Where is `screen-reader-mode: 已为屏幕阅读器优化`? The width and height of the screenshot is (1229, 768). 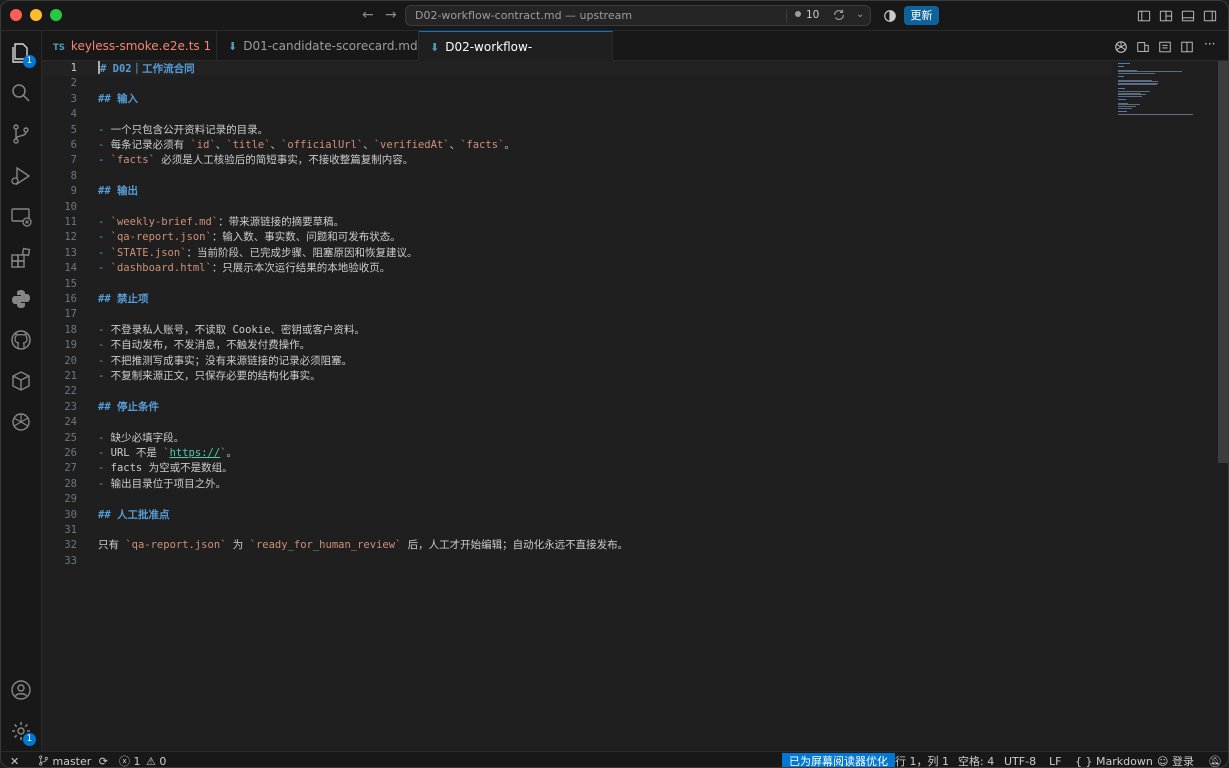 screen-reader-mode: 已为屏幕阅读器优化 is located at coordinates (838, 760).